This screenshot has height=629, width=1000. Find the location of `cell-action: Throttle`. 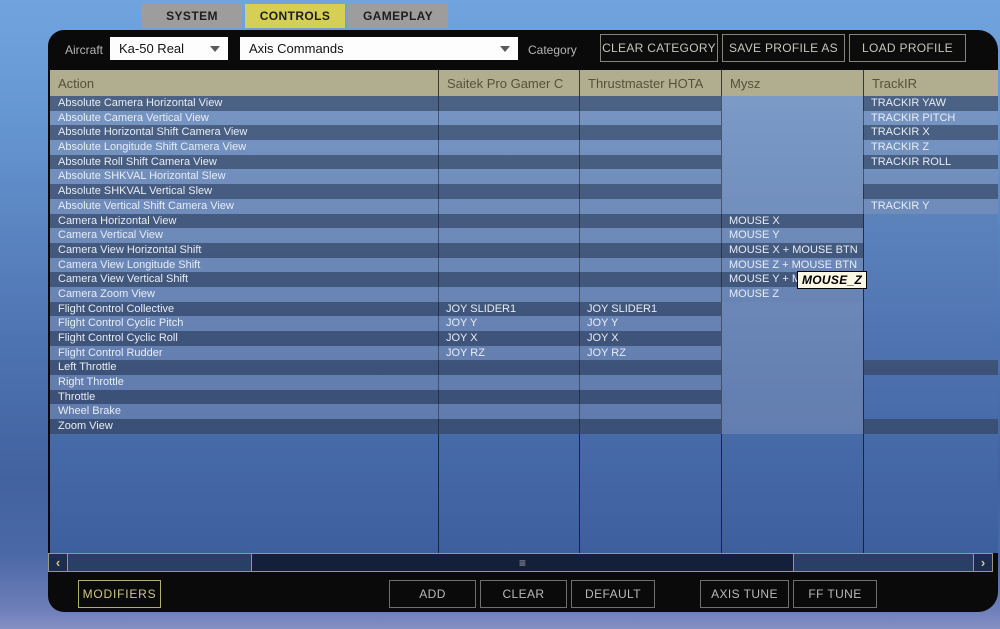

cell-action: Throttle is located at coordinates (244, 397).